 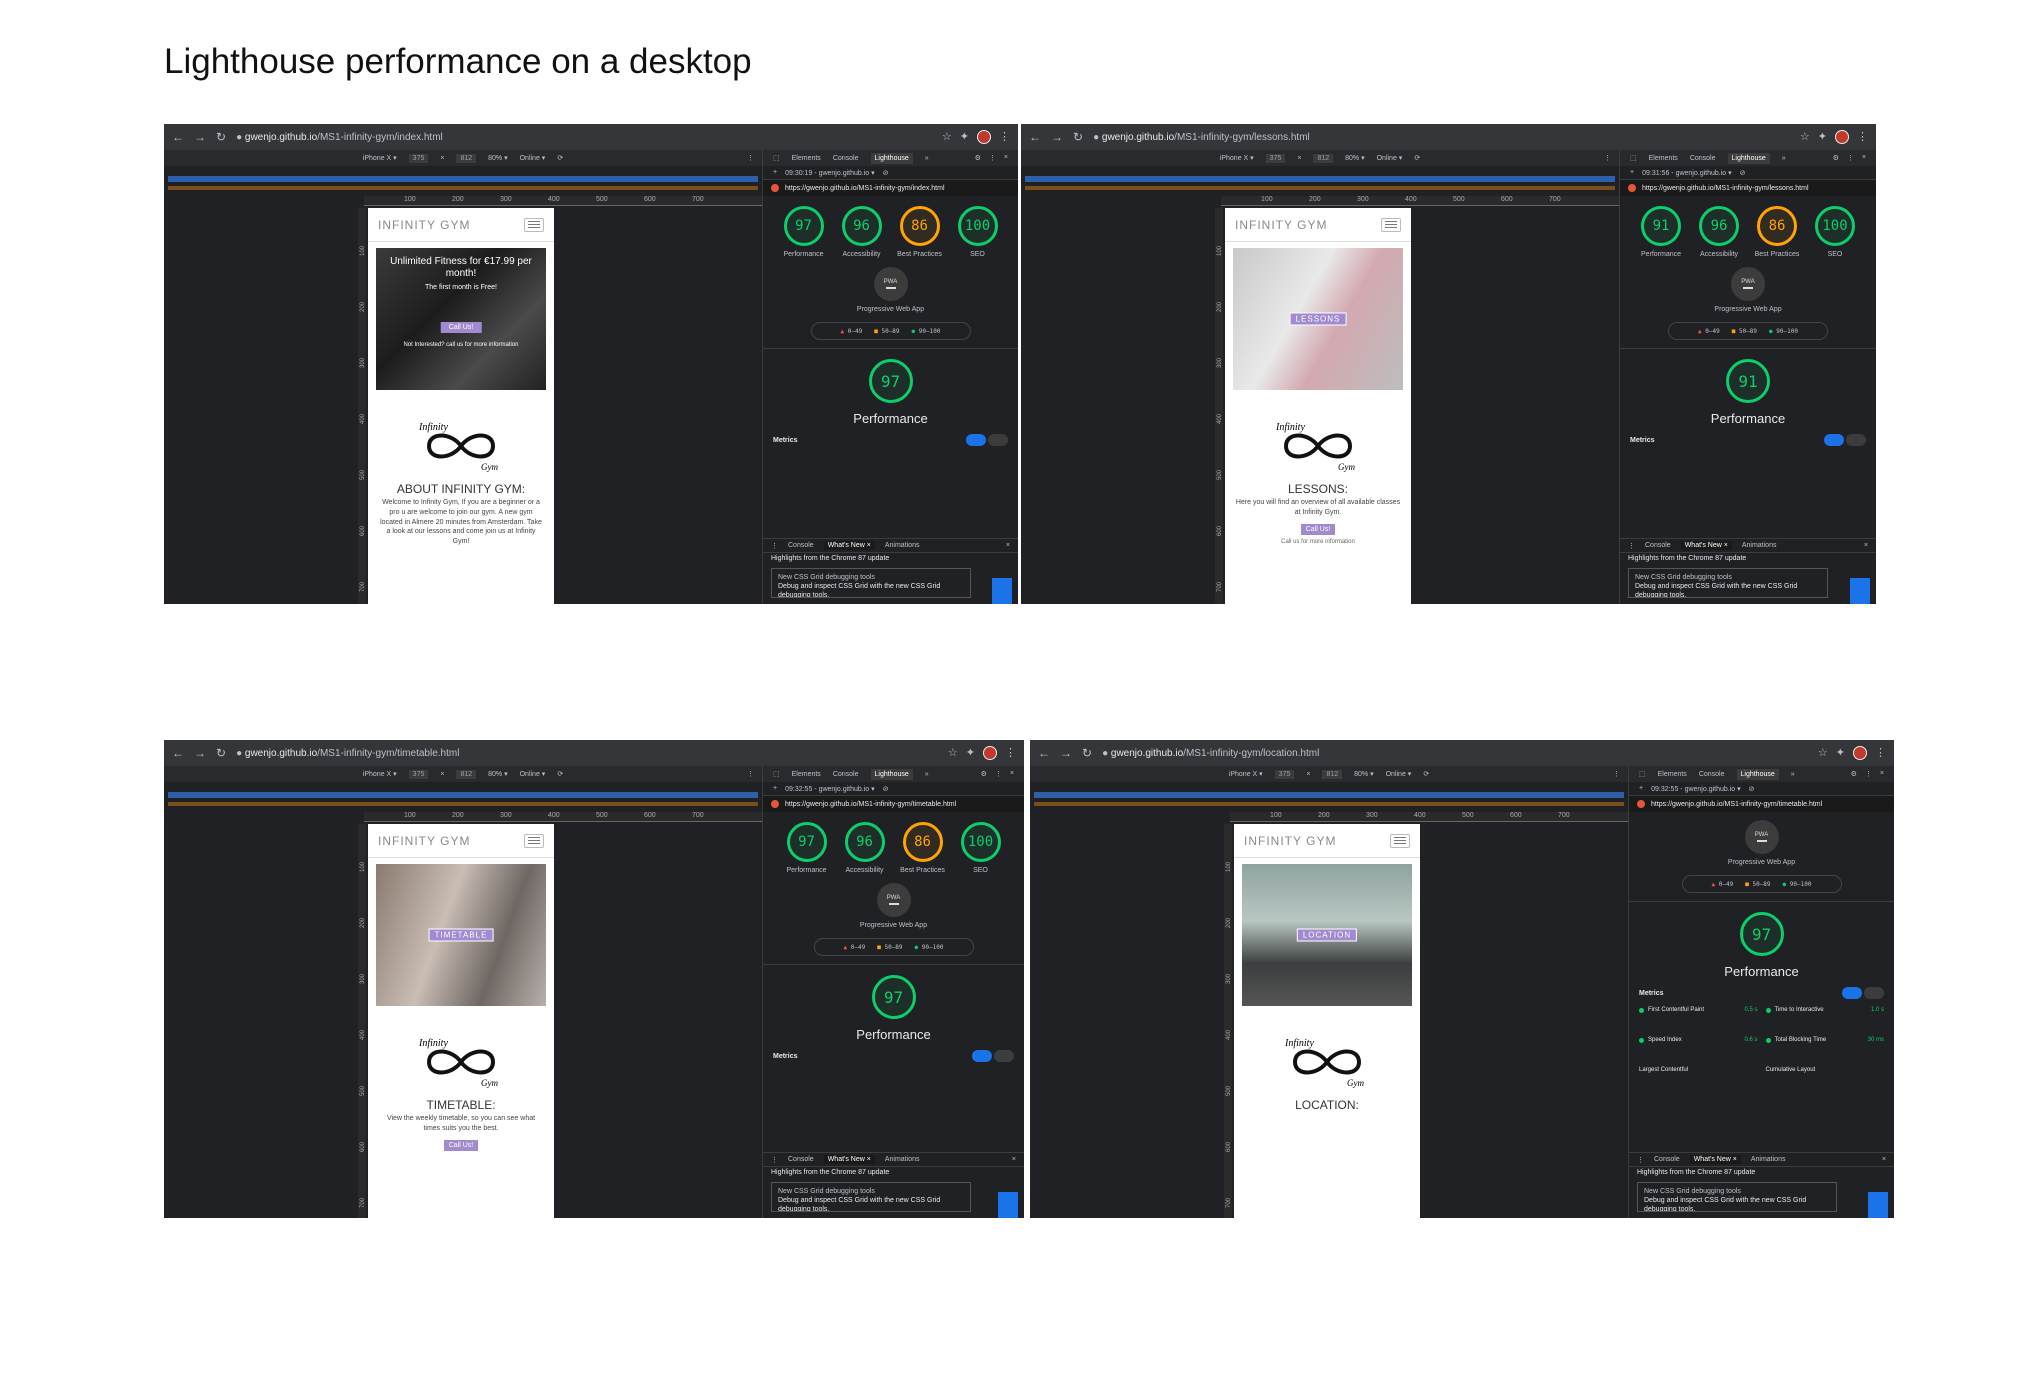 I want to click on clear-icon: ⊘, so click(x=886, y=173).